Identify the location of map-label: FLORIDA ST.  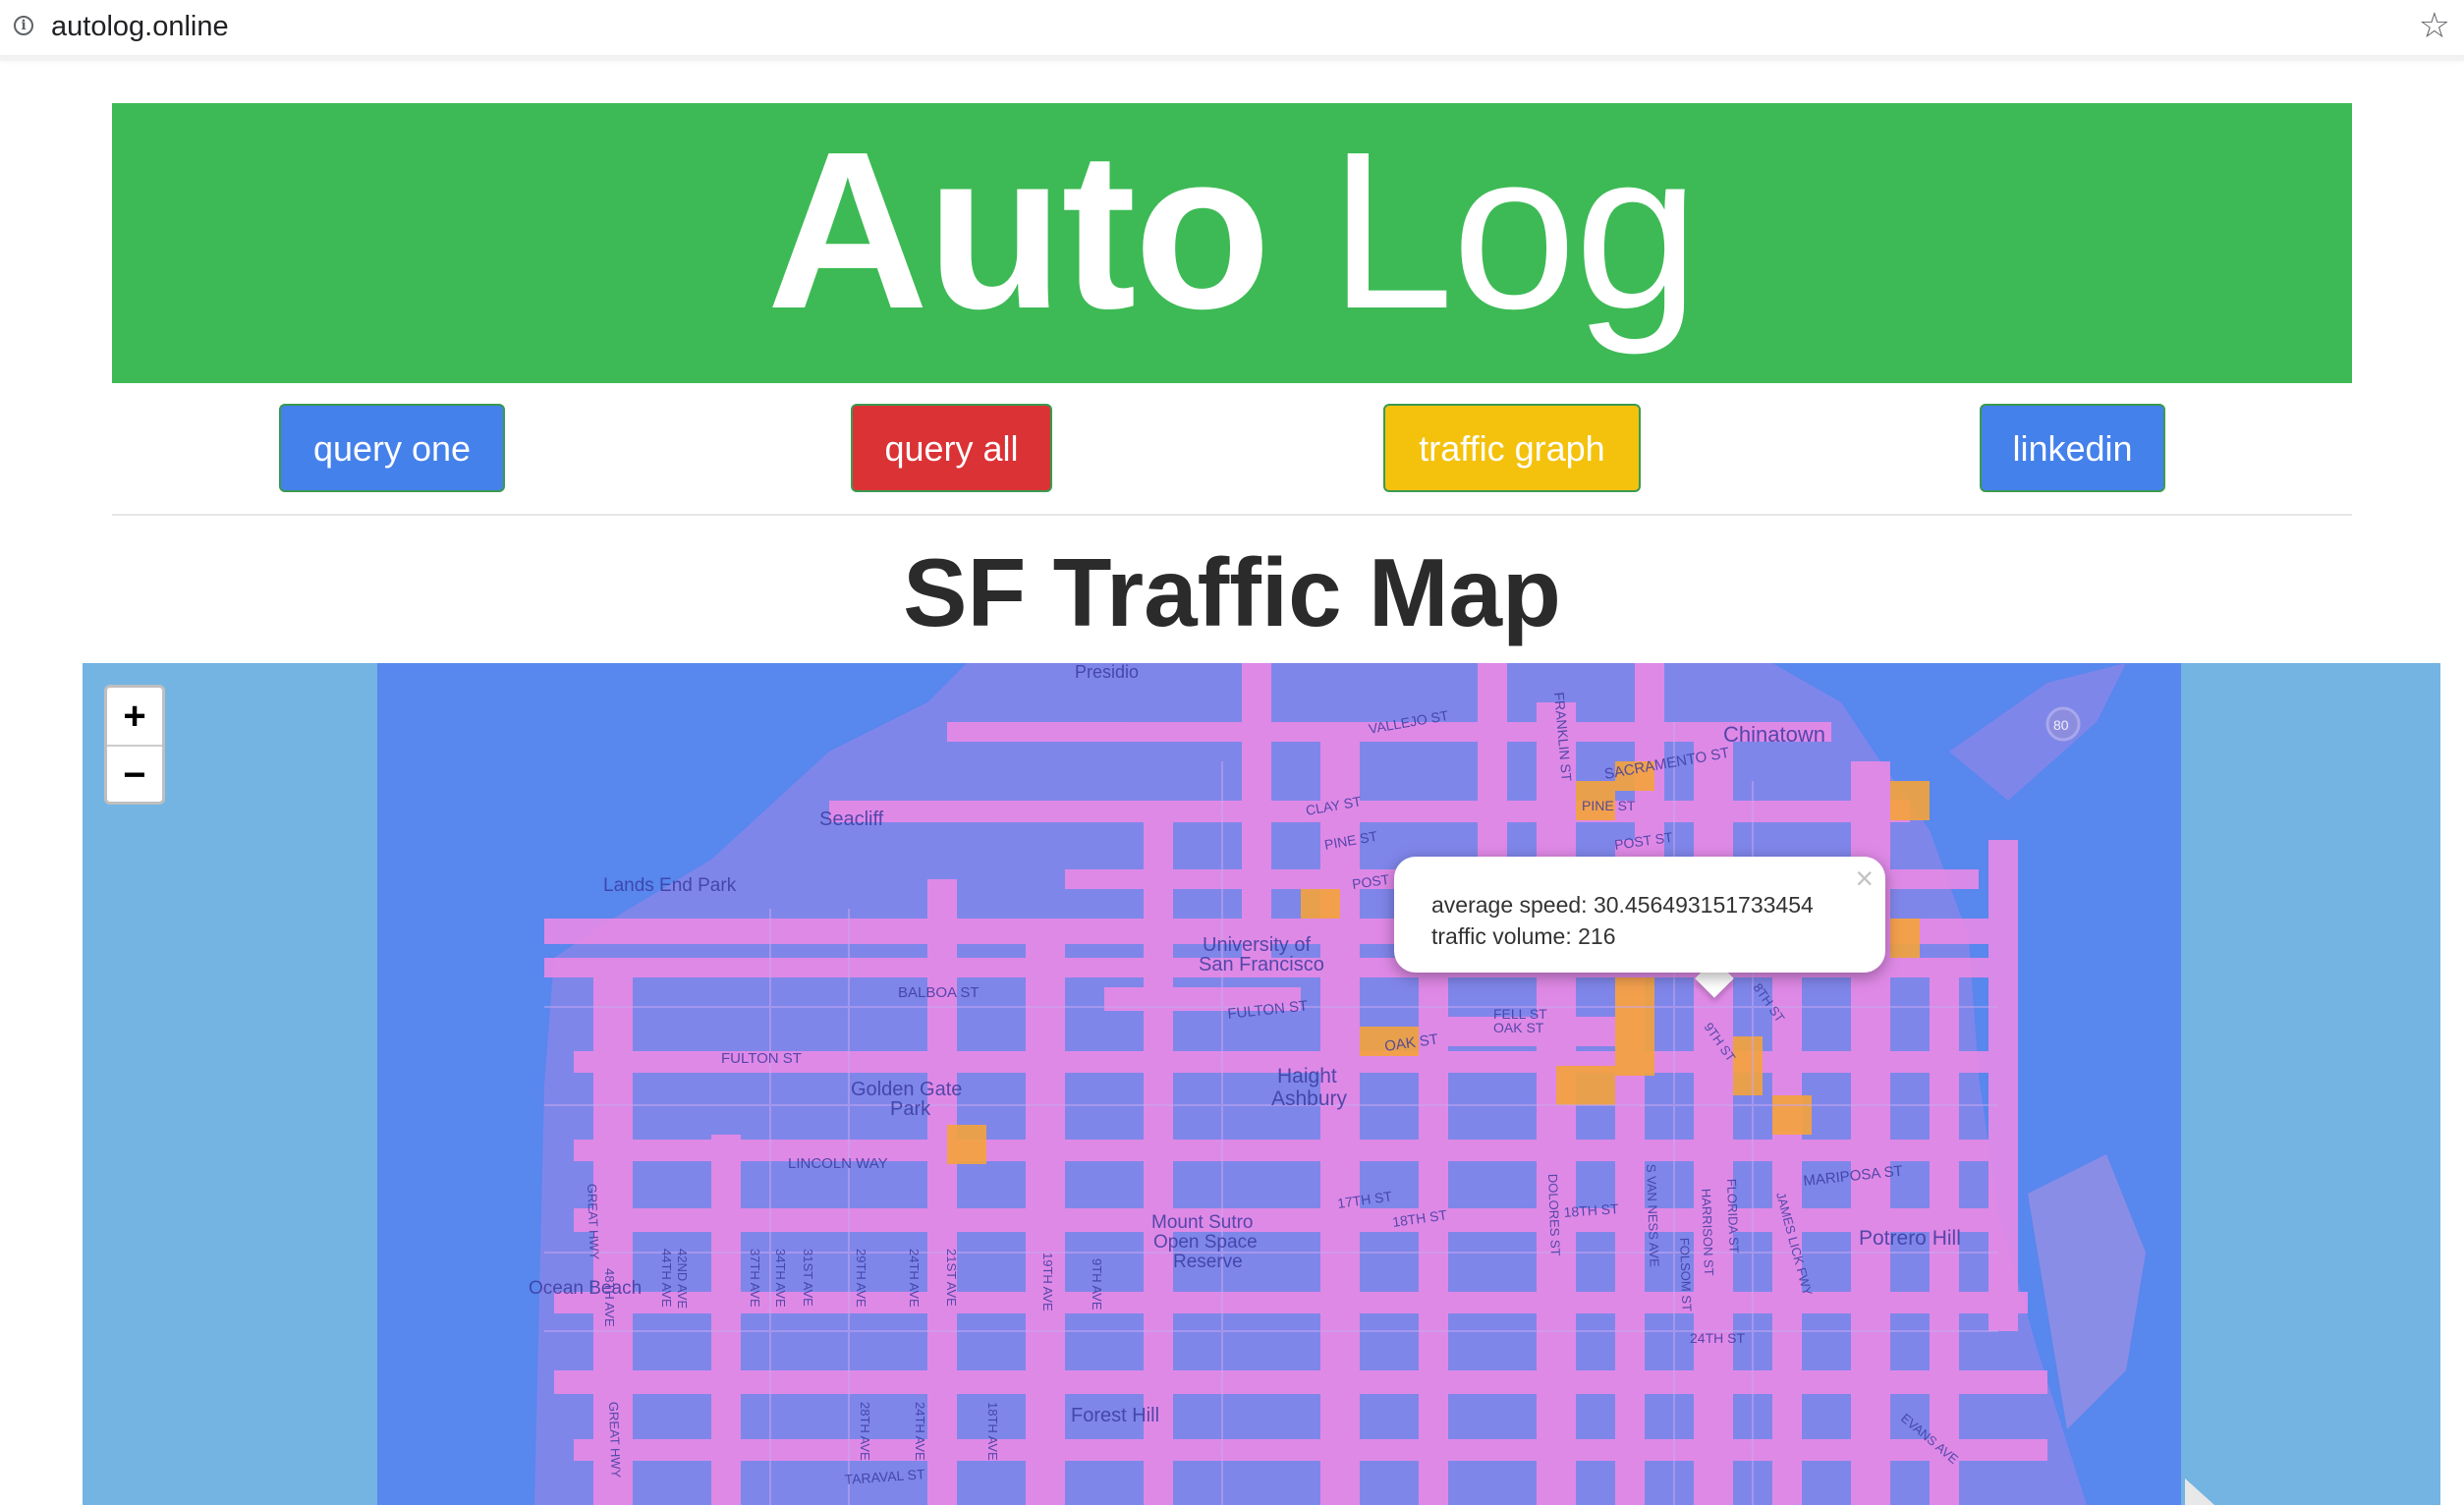
(1733, 1216).